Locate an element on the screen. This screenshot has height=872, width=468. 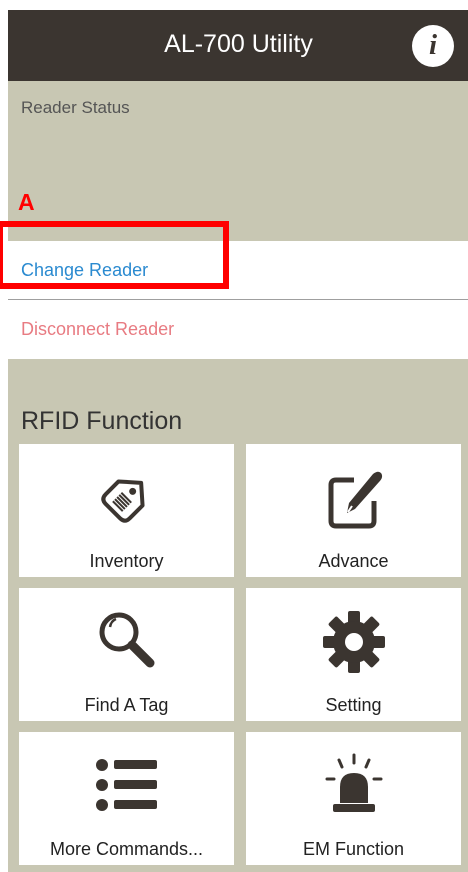
find-a-tag-tile: Find A Tag is located at coordinates (126, 654).